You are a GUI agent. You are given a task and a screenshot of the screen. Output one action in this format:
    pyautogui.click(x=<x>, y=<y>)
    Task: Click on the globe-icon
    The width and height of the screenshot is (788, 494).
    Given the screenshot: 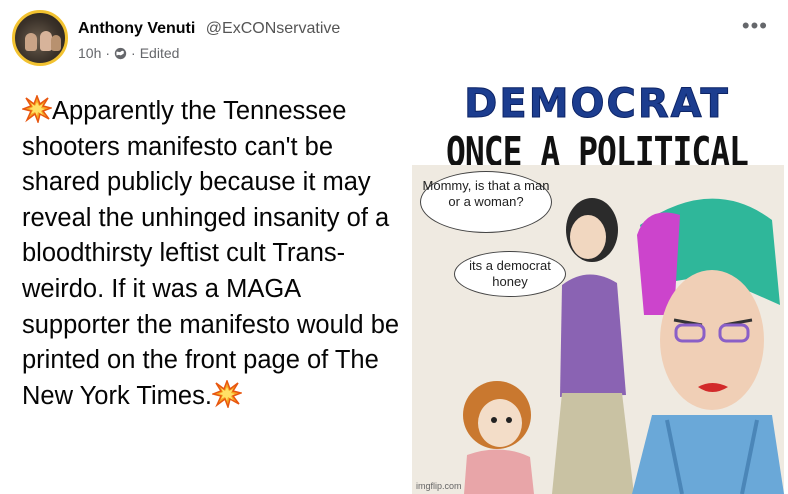 What is the action you would take?
    pyautogui.click(x=120, y=53)
    